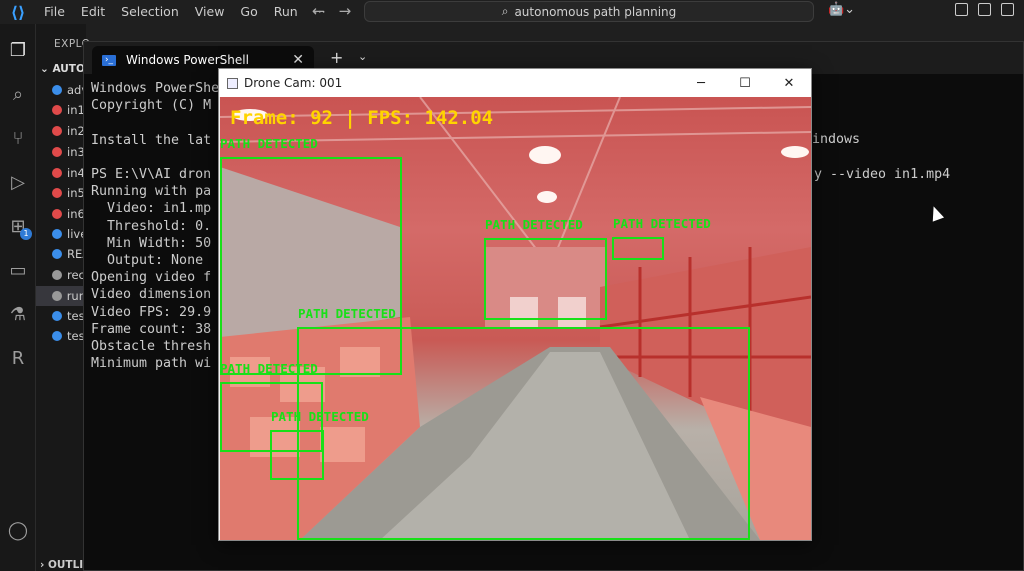  I want to click on terminal-line: Copyright (C) M, so click(151, 106).